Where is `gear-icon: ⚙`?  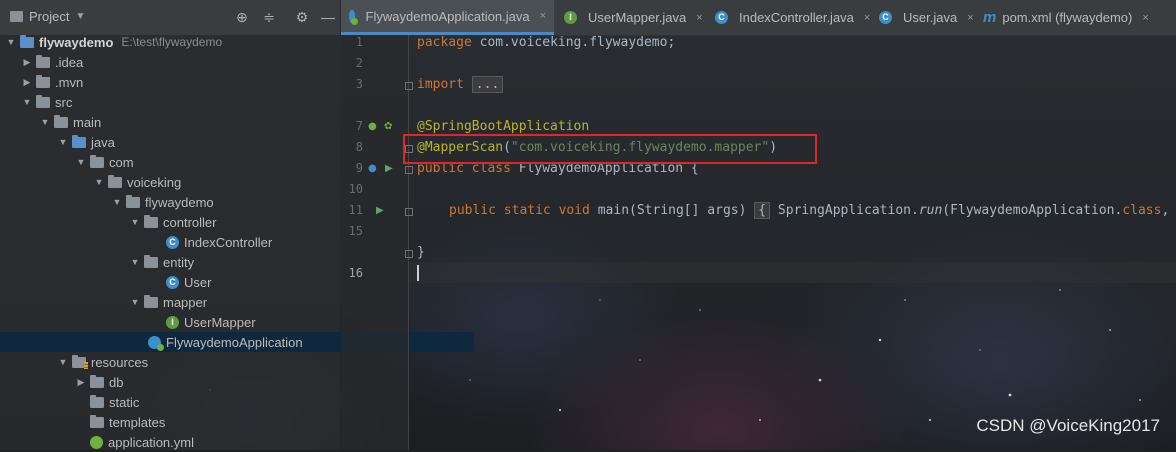
gear-icon: ⚙ is located at coordinates (302, 17).